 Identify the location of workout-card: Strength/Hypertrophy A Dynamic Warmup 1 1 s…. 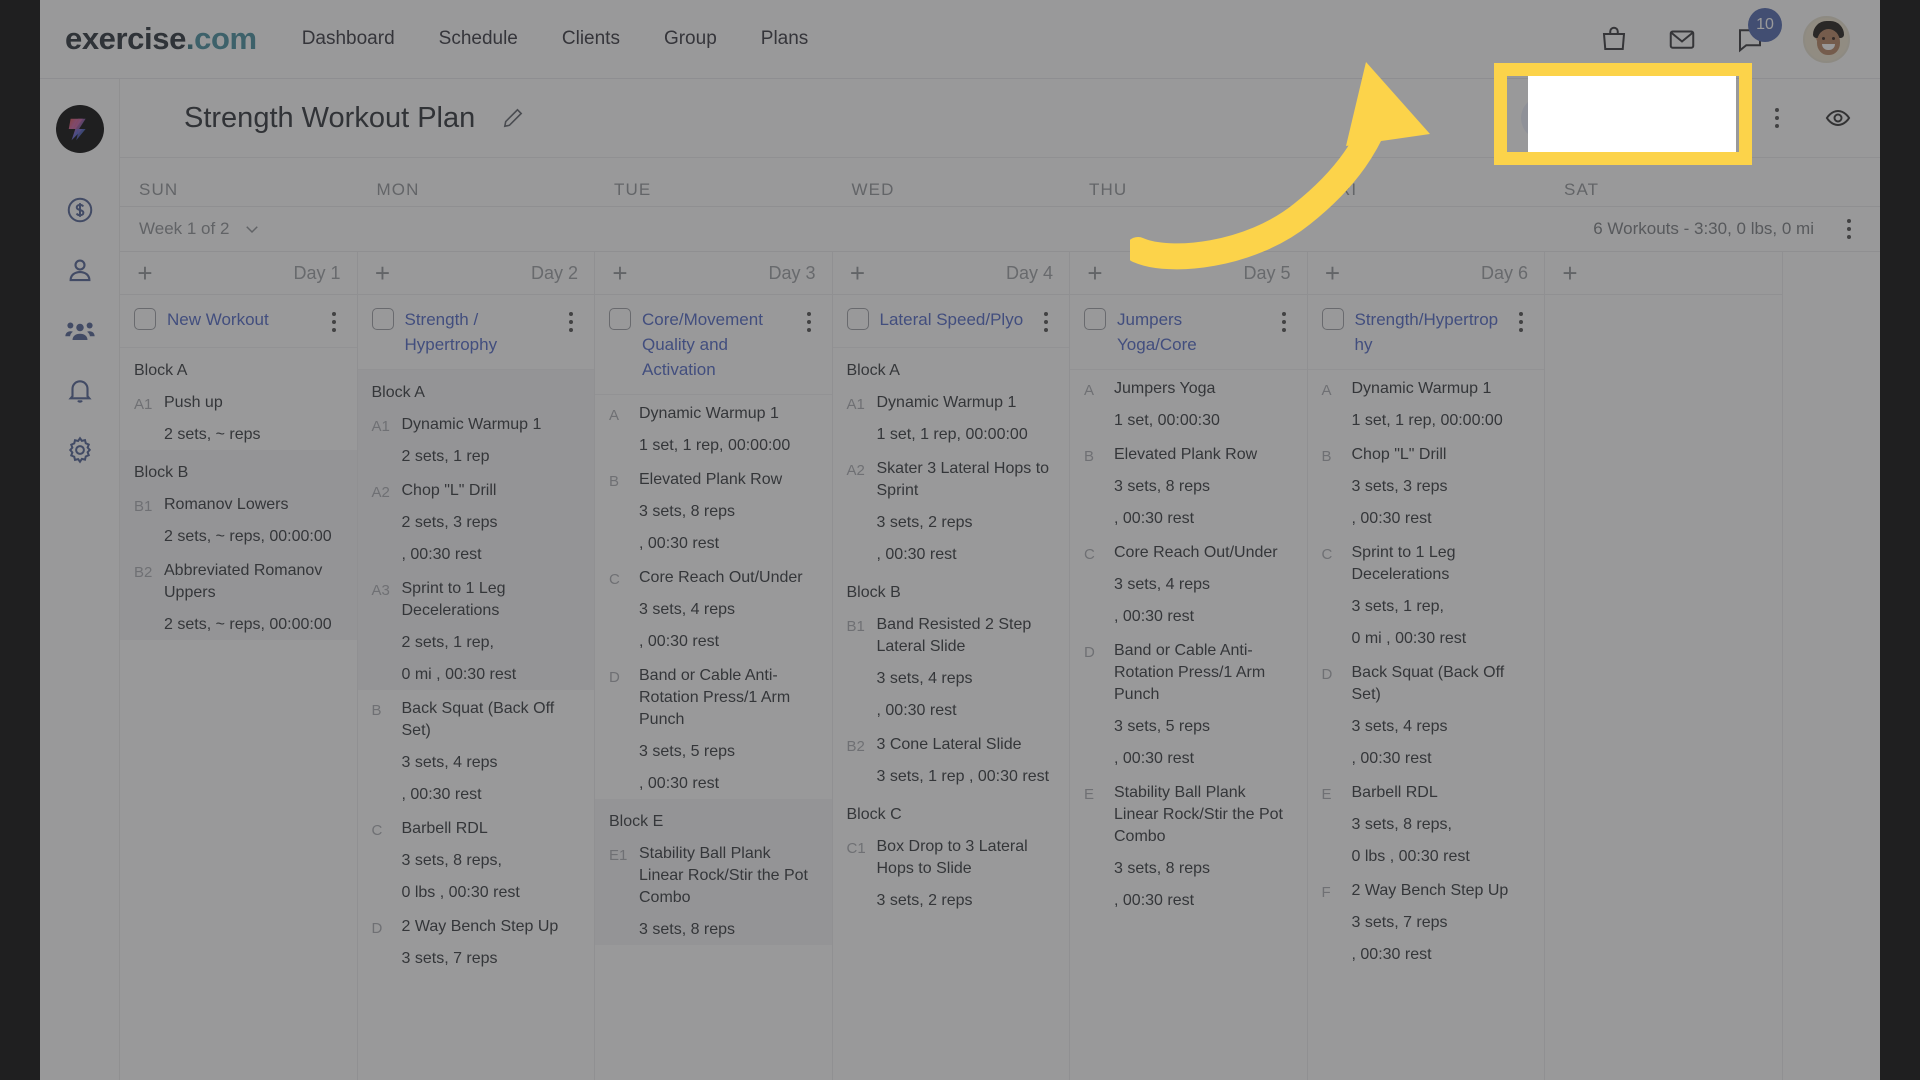
(1426, 637).